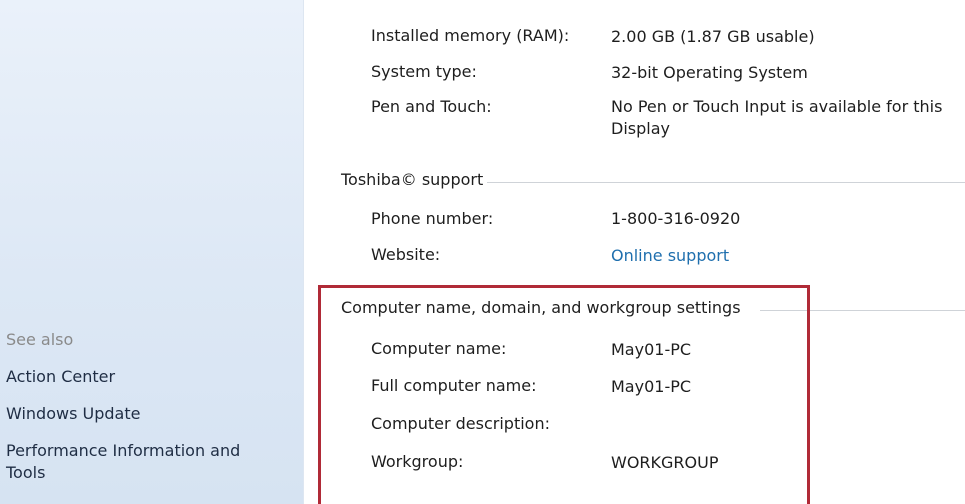 This screenshot has width=965, height=504. What do you see at coordinates (60, 377) in the screenshot?
I see `action-center-link: Action Center` at bounding box center [60, 377].